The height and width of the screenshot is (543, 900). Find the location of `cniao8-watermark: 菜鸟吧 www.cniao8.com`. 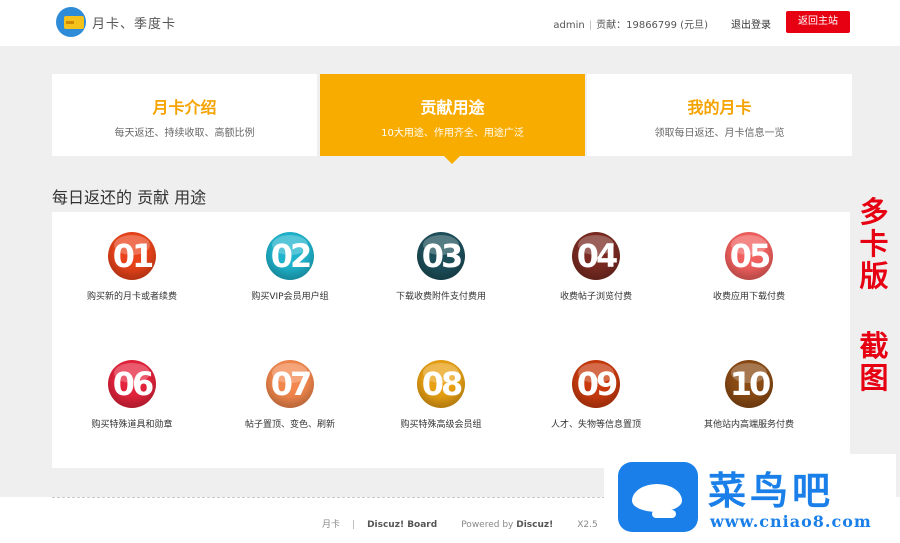

cniao8-watermark: 菜鸟吧 www.cniao8.com is located at coordinates (750, 496).